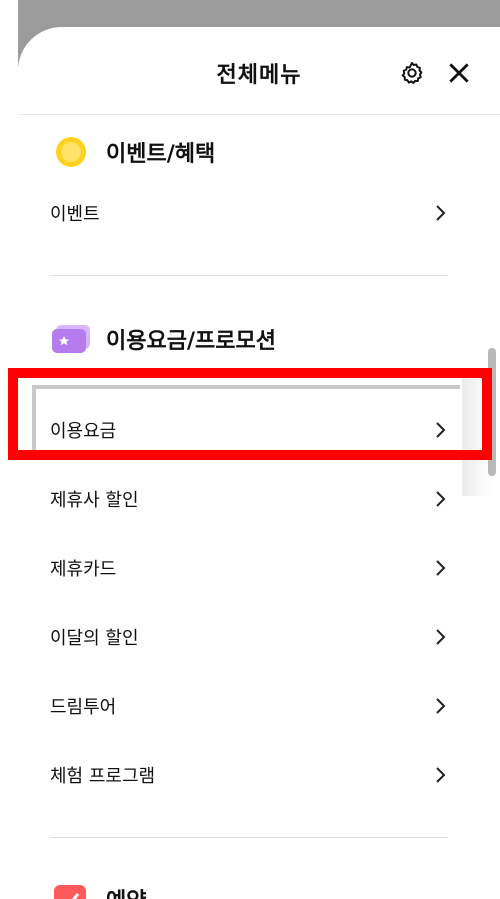 The image size is (500, 899). I want to click on backdrop-edge, so click(9, 449).